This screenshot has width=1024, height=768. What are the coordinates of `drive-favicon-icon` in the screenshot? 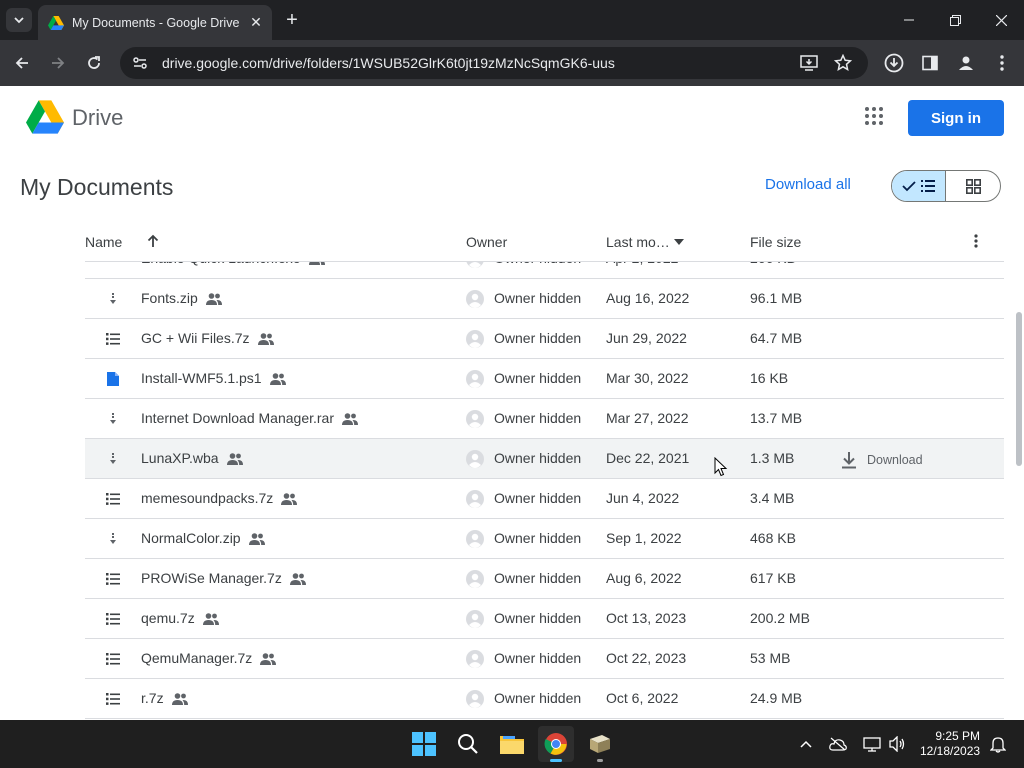 It's located at (56, 22).